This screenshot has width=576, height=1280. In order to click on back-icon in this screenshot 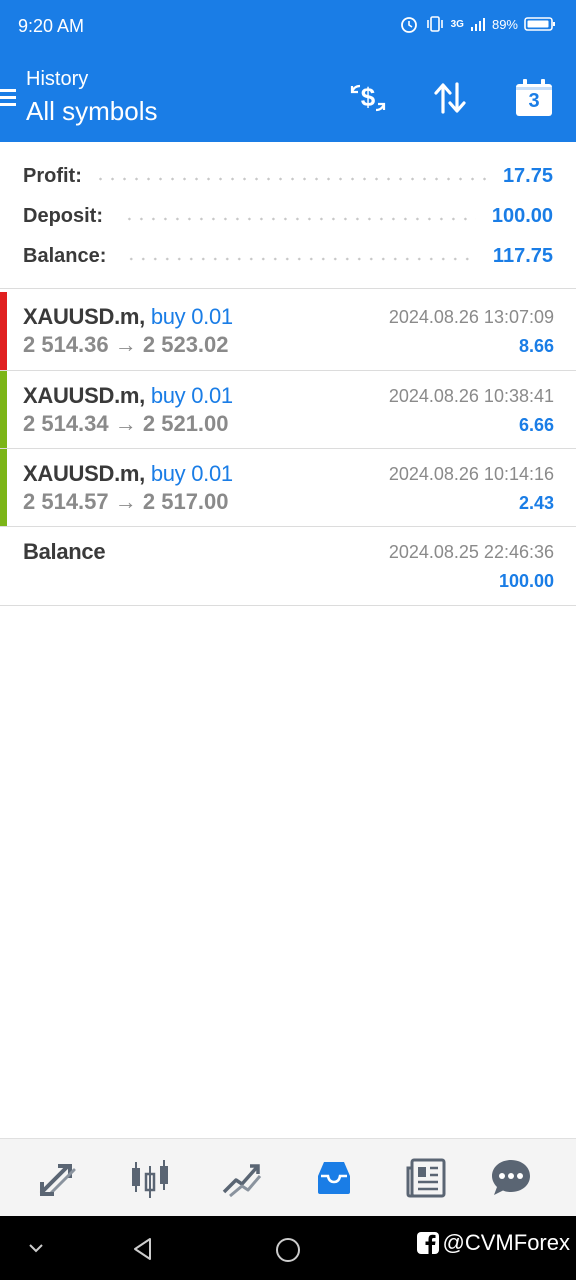, I will do `click(143, 1249)`.